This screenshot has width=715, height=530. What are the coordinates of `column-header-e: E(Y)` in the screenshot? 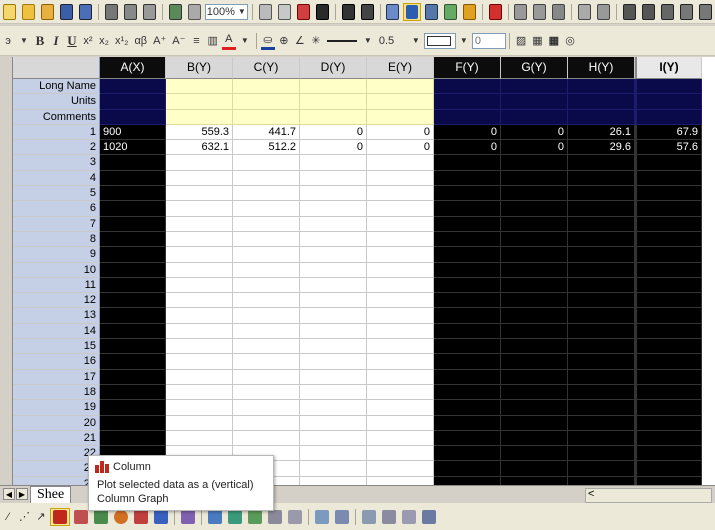 It's located at (400, 68).